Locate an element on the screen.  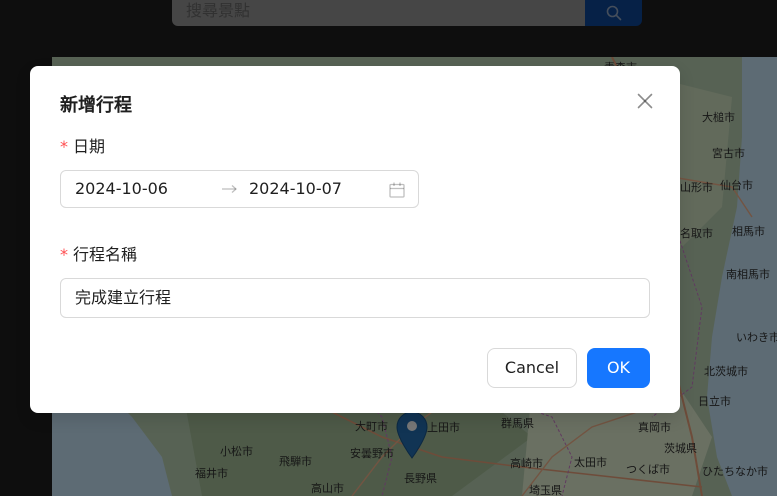
trip-name-input: 完成建立行程 is located at coordinates (355, 298).